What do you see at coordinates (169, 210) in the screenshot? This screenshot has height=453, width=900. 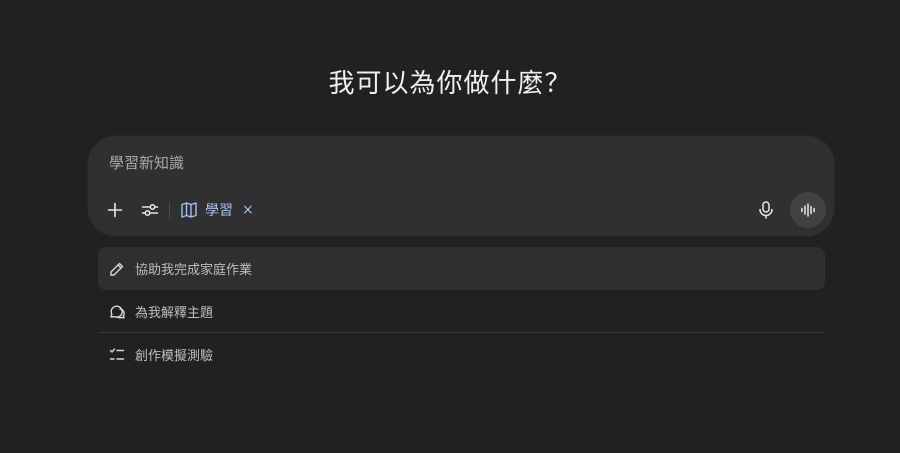 I see `toolbar-divider` at bounding box center [169, 210].